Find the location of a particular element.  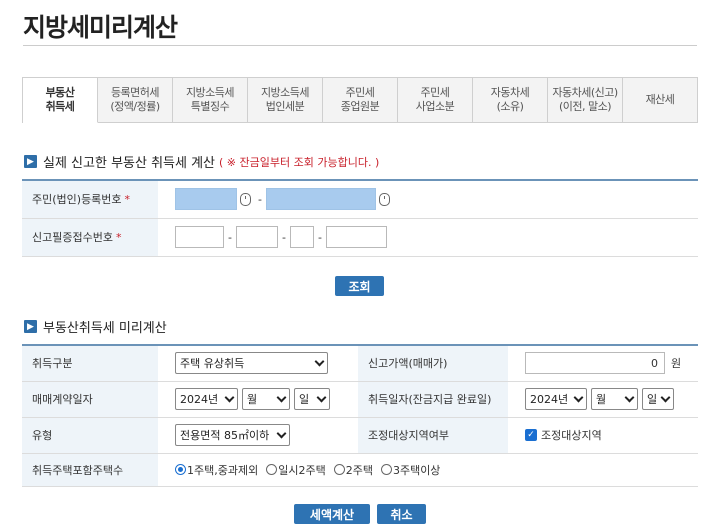

title-divider is located at coordinates (360, 45).